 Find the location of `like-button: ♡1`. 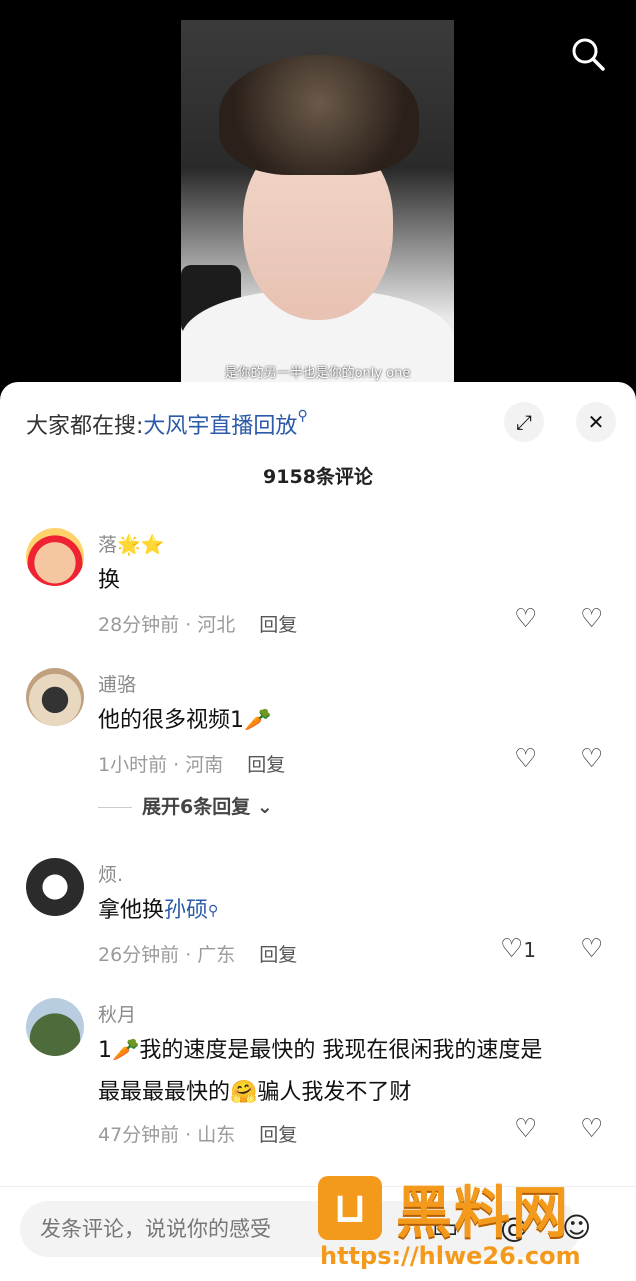

like-button: ♡1 is located at coordinates (518, 949).